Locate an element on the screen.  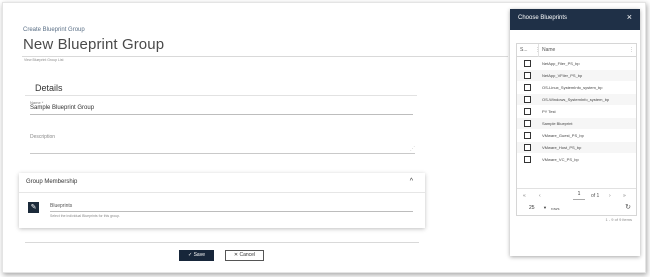
last-page-icon: » is located at coordinates (624, 196).